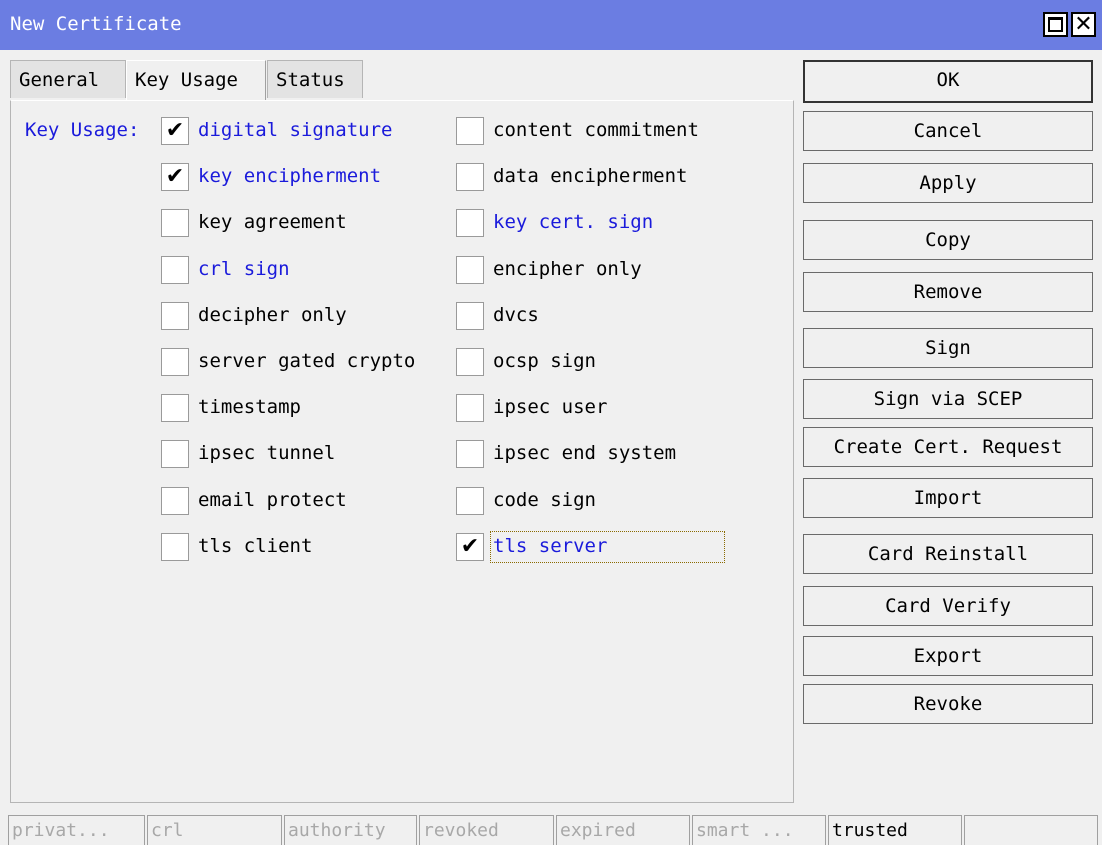 The image size is (1102, 845). What do you see at coordinates (470, 501) in the screenshot?
I see `checkbox-code-sign` at bounding box center [470, 501].